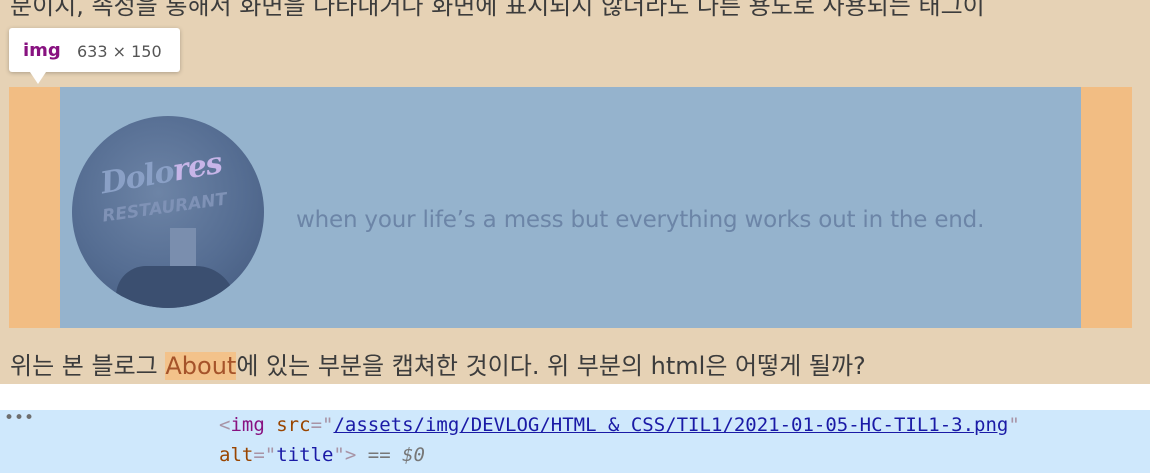  What do you see at coordinates (201, 366) in the screenshot?
I see `about-link: About` at bounding box center [201, 366].